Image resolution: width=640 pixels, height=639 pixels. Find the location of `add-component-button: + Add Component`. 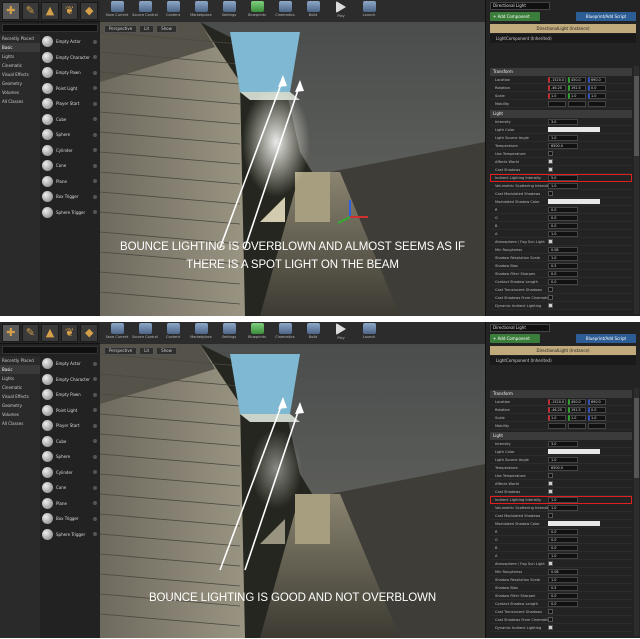

add-component-button: + Add Component is located at coordinates (515, 338).